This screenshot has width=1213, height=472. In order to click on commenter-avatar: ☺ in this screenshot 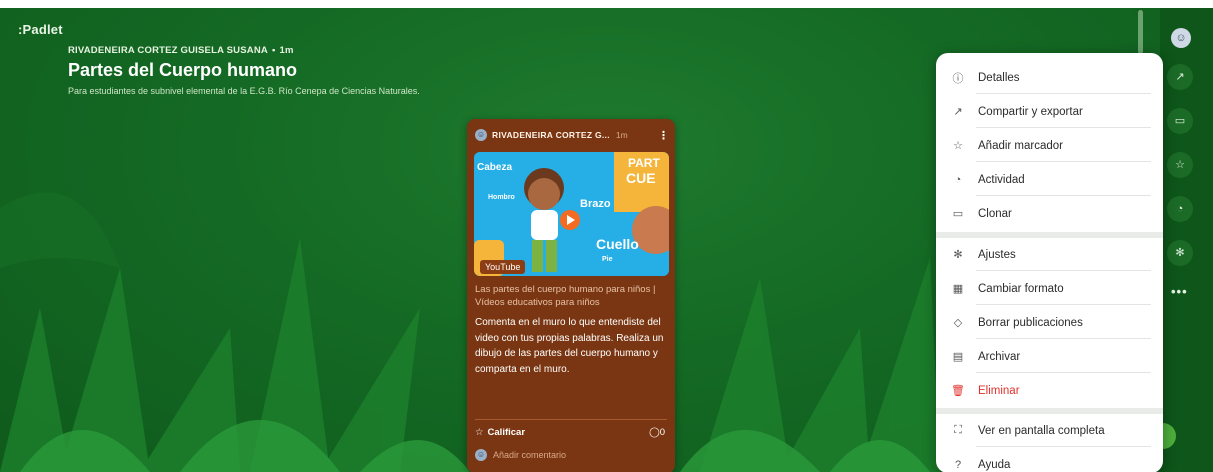, I will do `click(481, 455)`.